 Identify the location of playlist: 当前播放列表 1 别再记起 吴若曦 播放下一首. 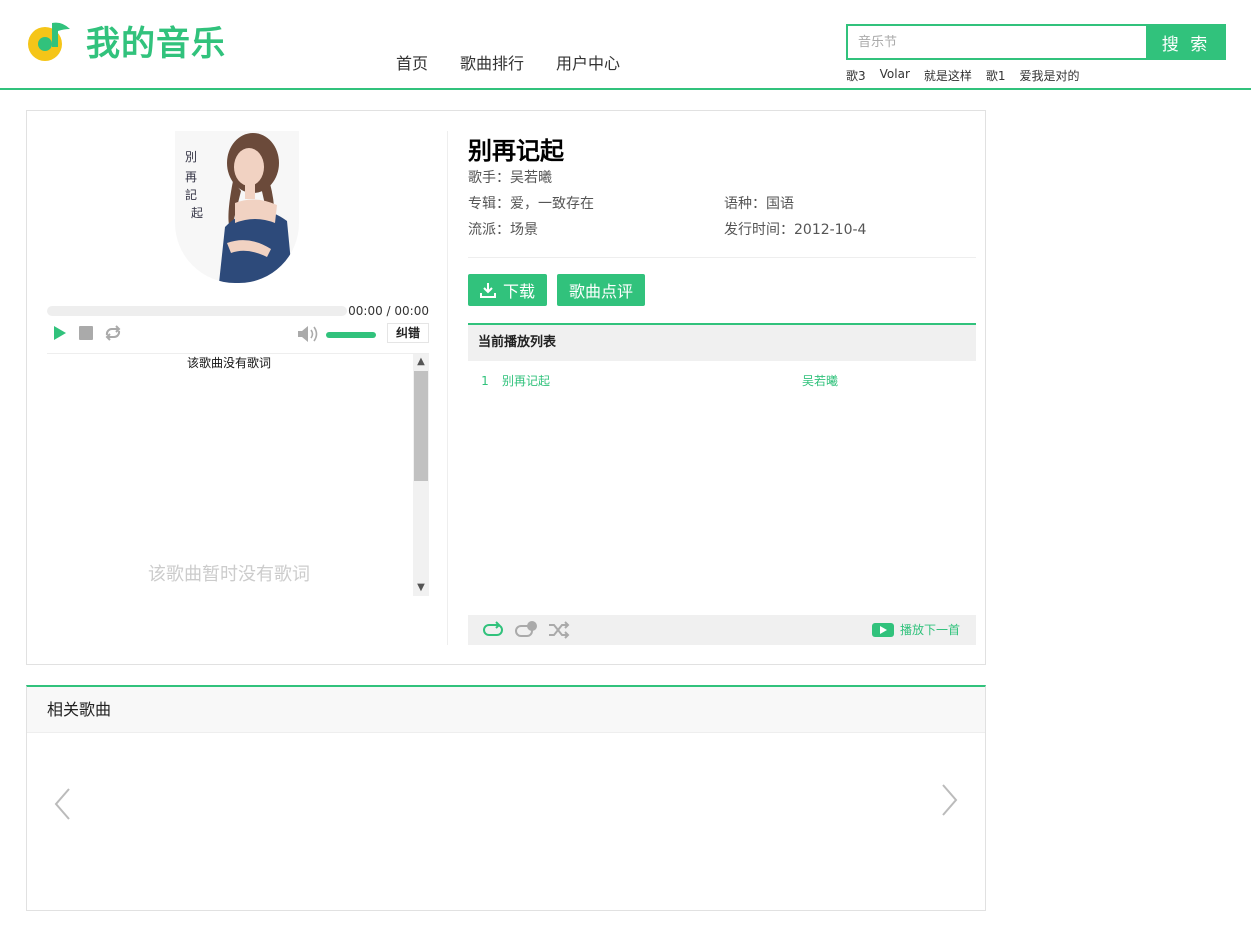
(722, 484).